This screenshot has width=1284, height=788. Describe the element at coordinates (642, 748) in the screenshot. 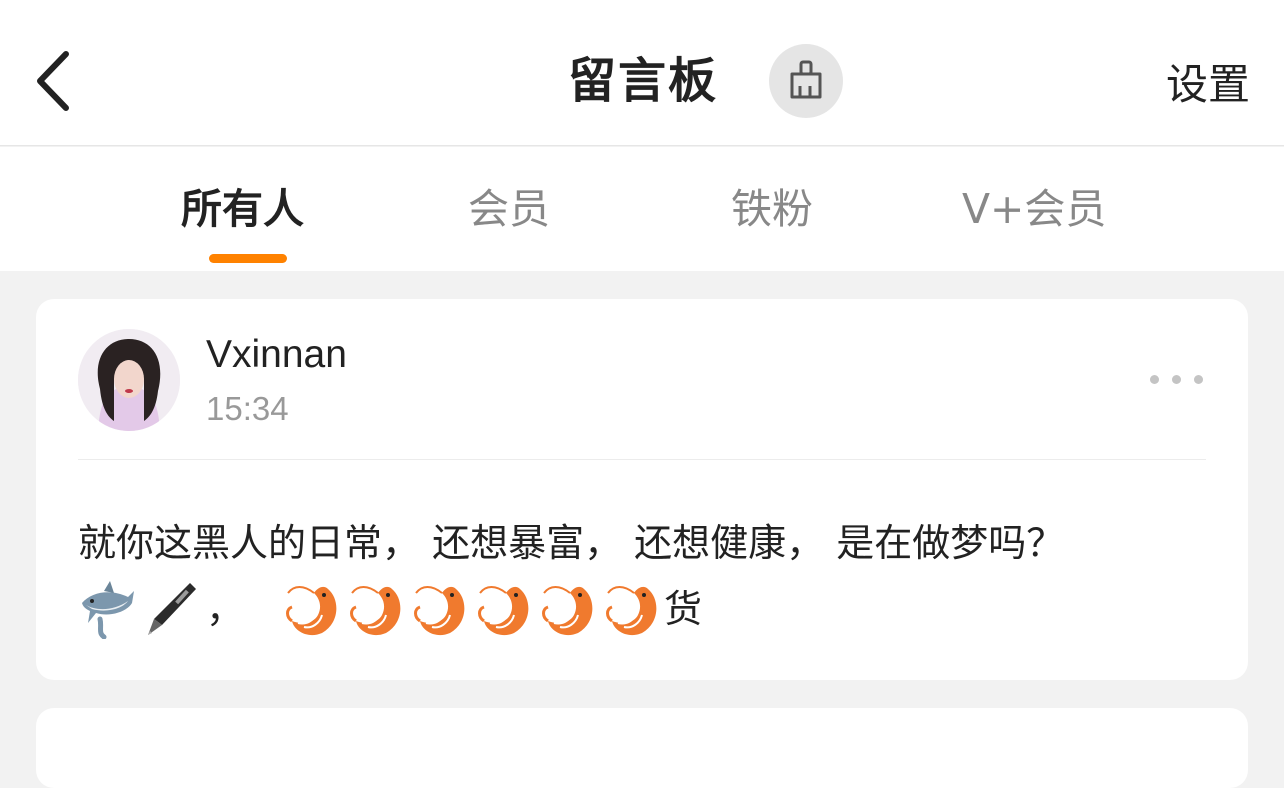

I see `message-card` at that location.